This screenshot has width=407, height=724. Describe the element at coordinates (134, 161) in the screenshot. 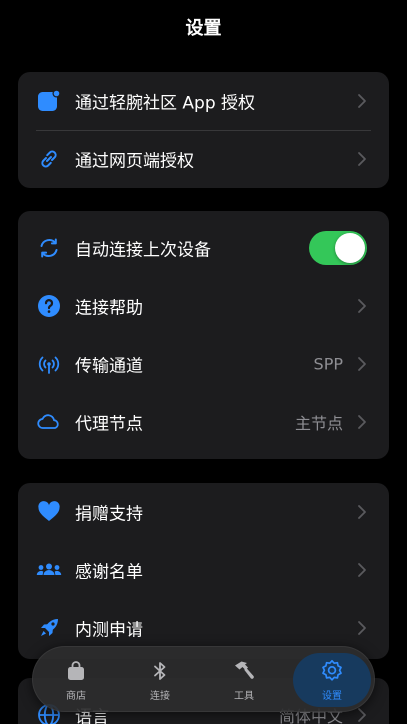

I see `row-label: 通过网页端授权` at that location.